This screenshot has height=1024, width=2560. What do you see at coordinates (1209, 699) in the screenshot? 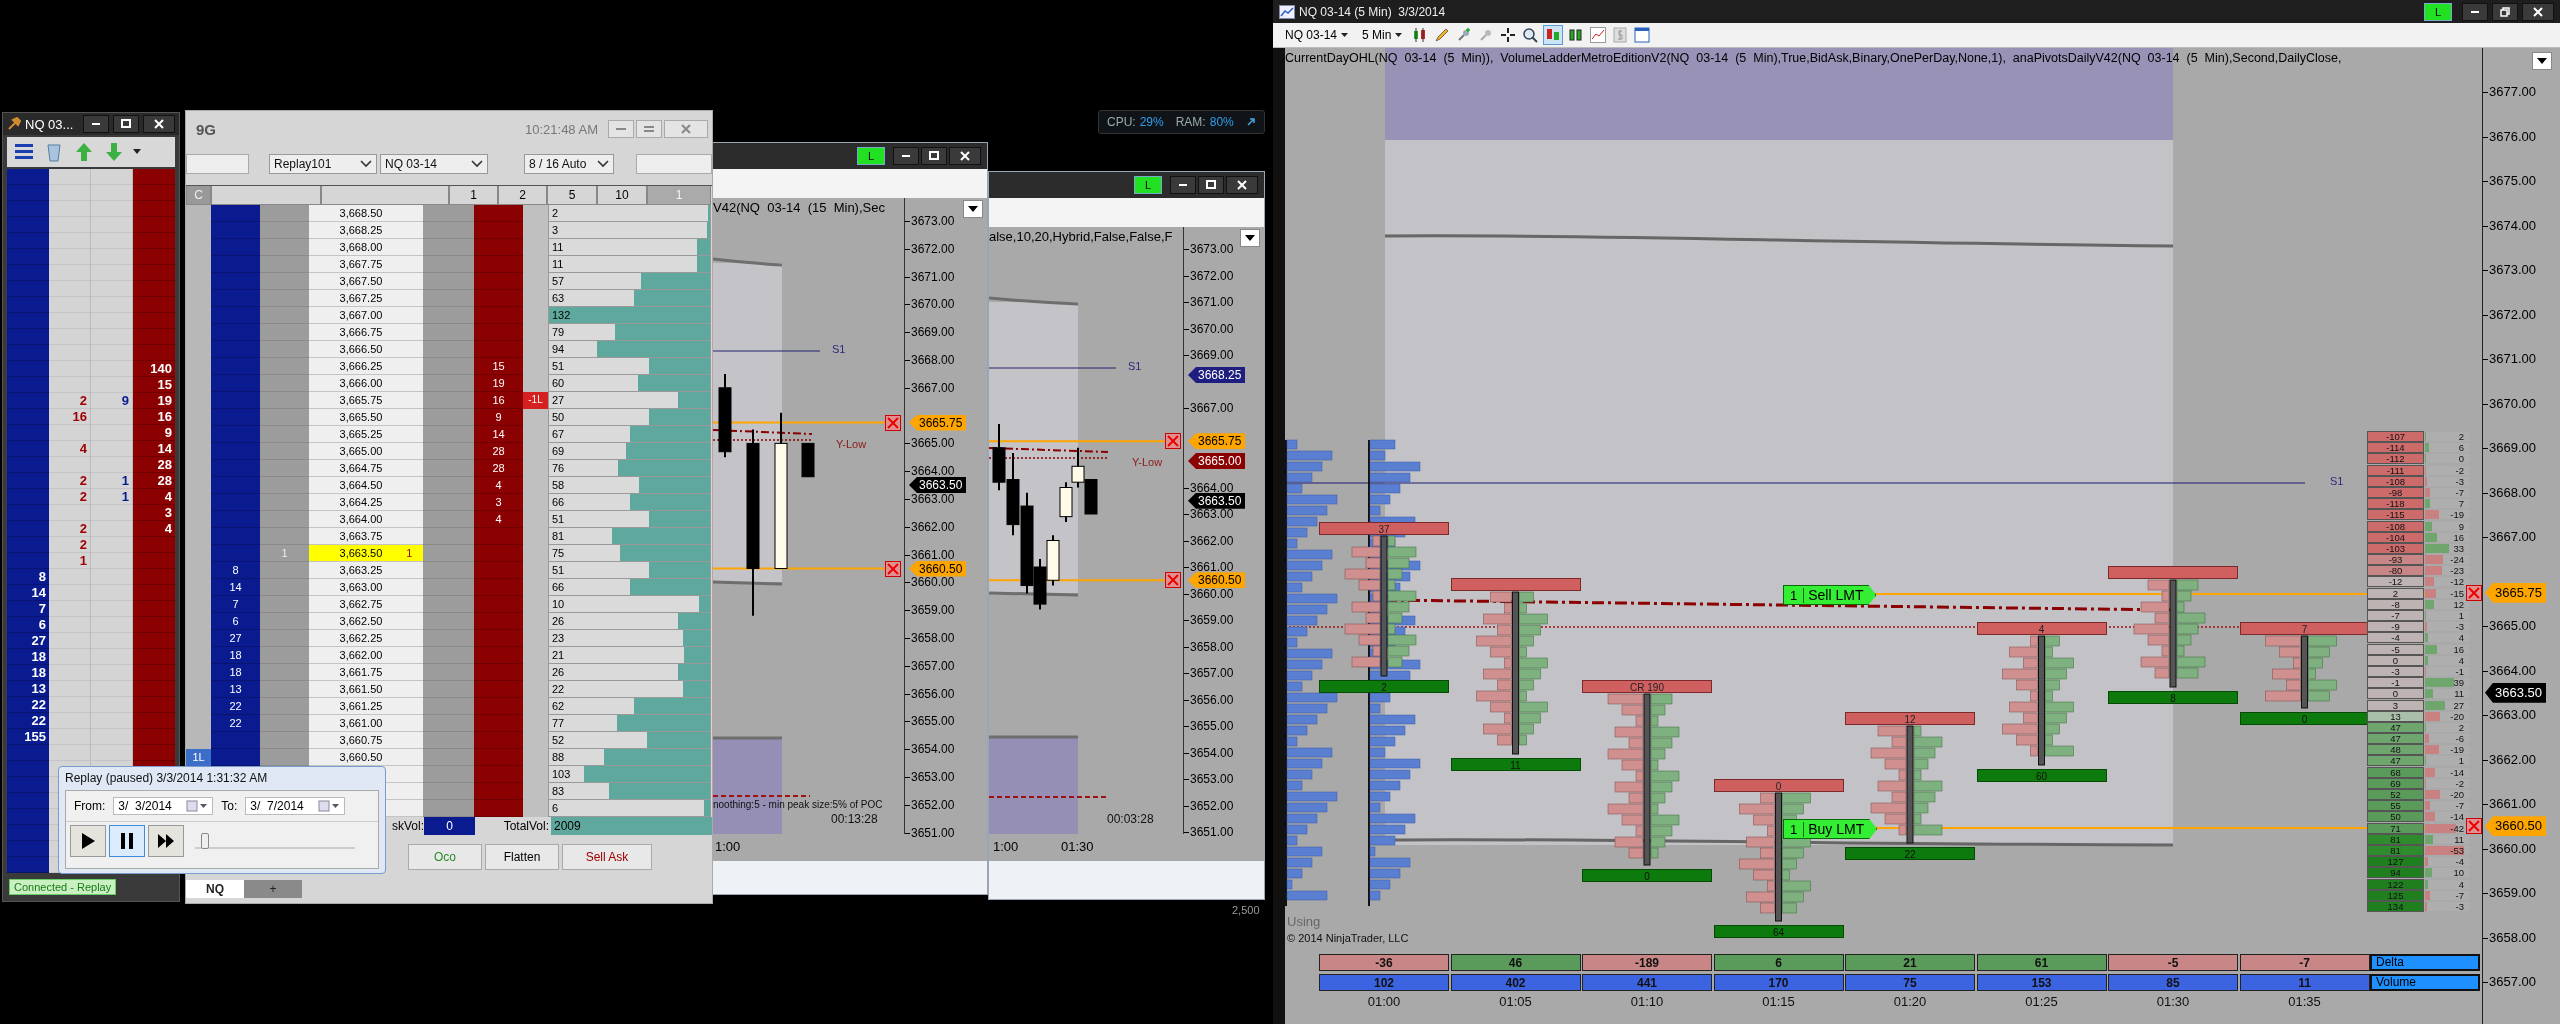
I see `axis-label: 3656.00` at bounding box center [1209, 699].